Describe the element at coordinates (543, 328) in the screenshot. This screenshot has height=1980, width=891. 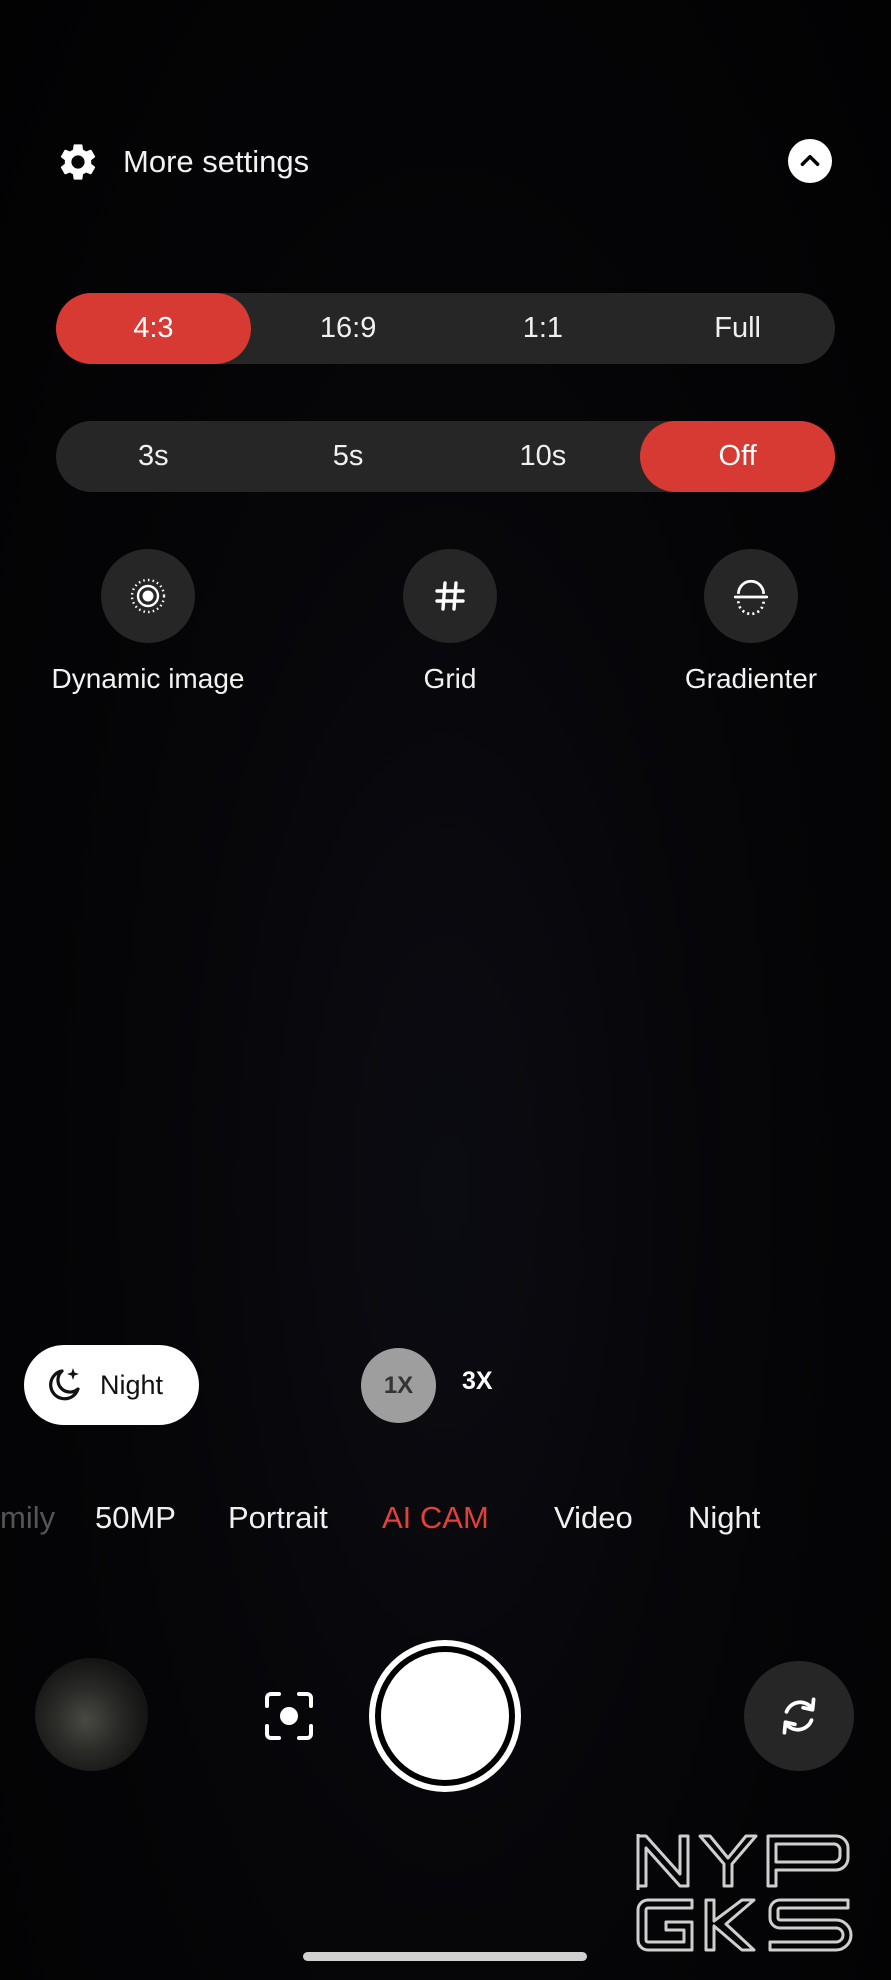
I see `aspect-option-1-1: 1:1` at that location.